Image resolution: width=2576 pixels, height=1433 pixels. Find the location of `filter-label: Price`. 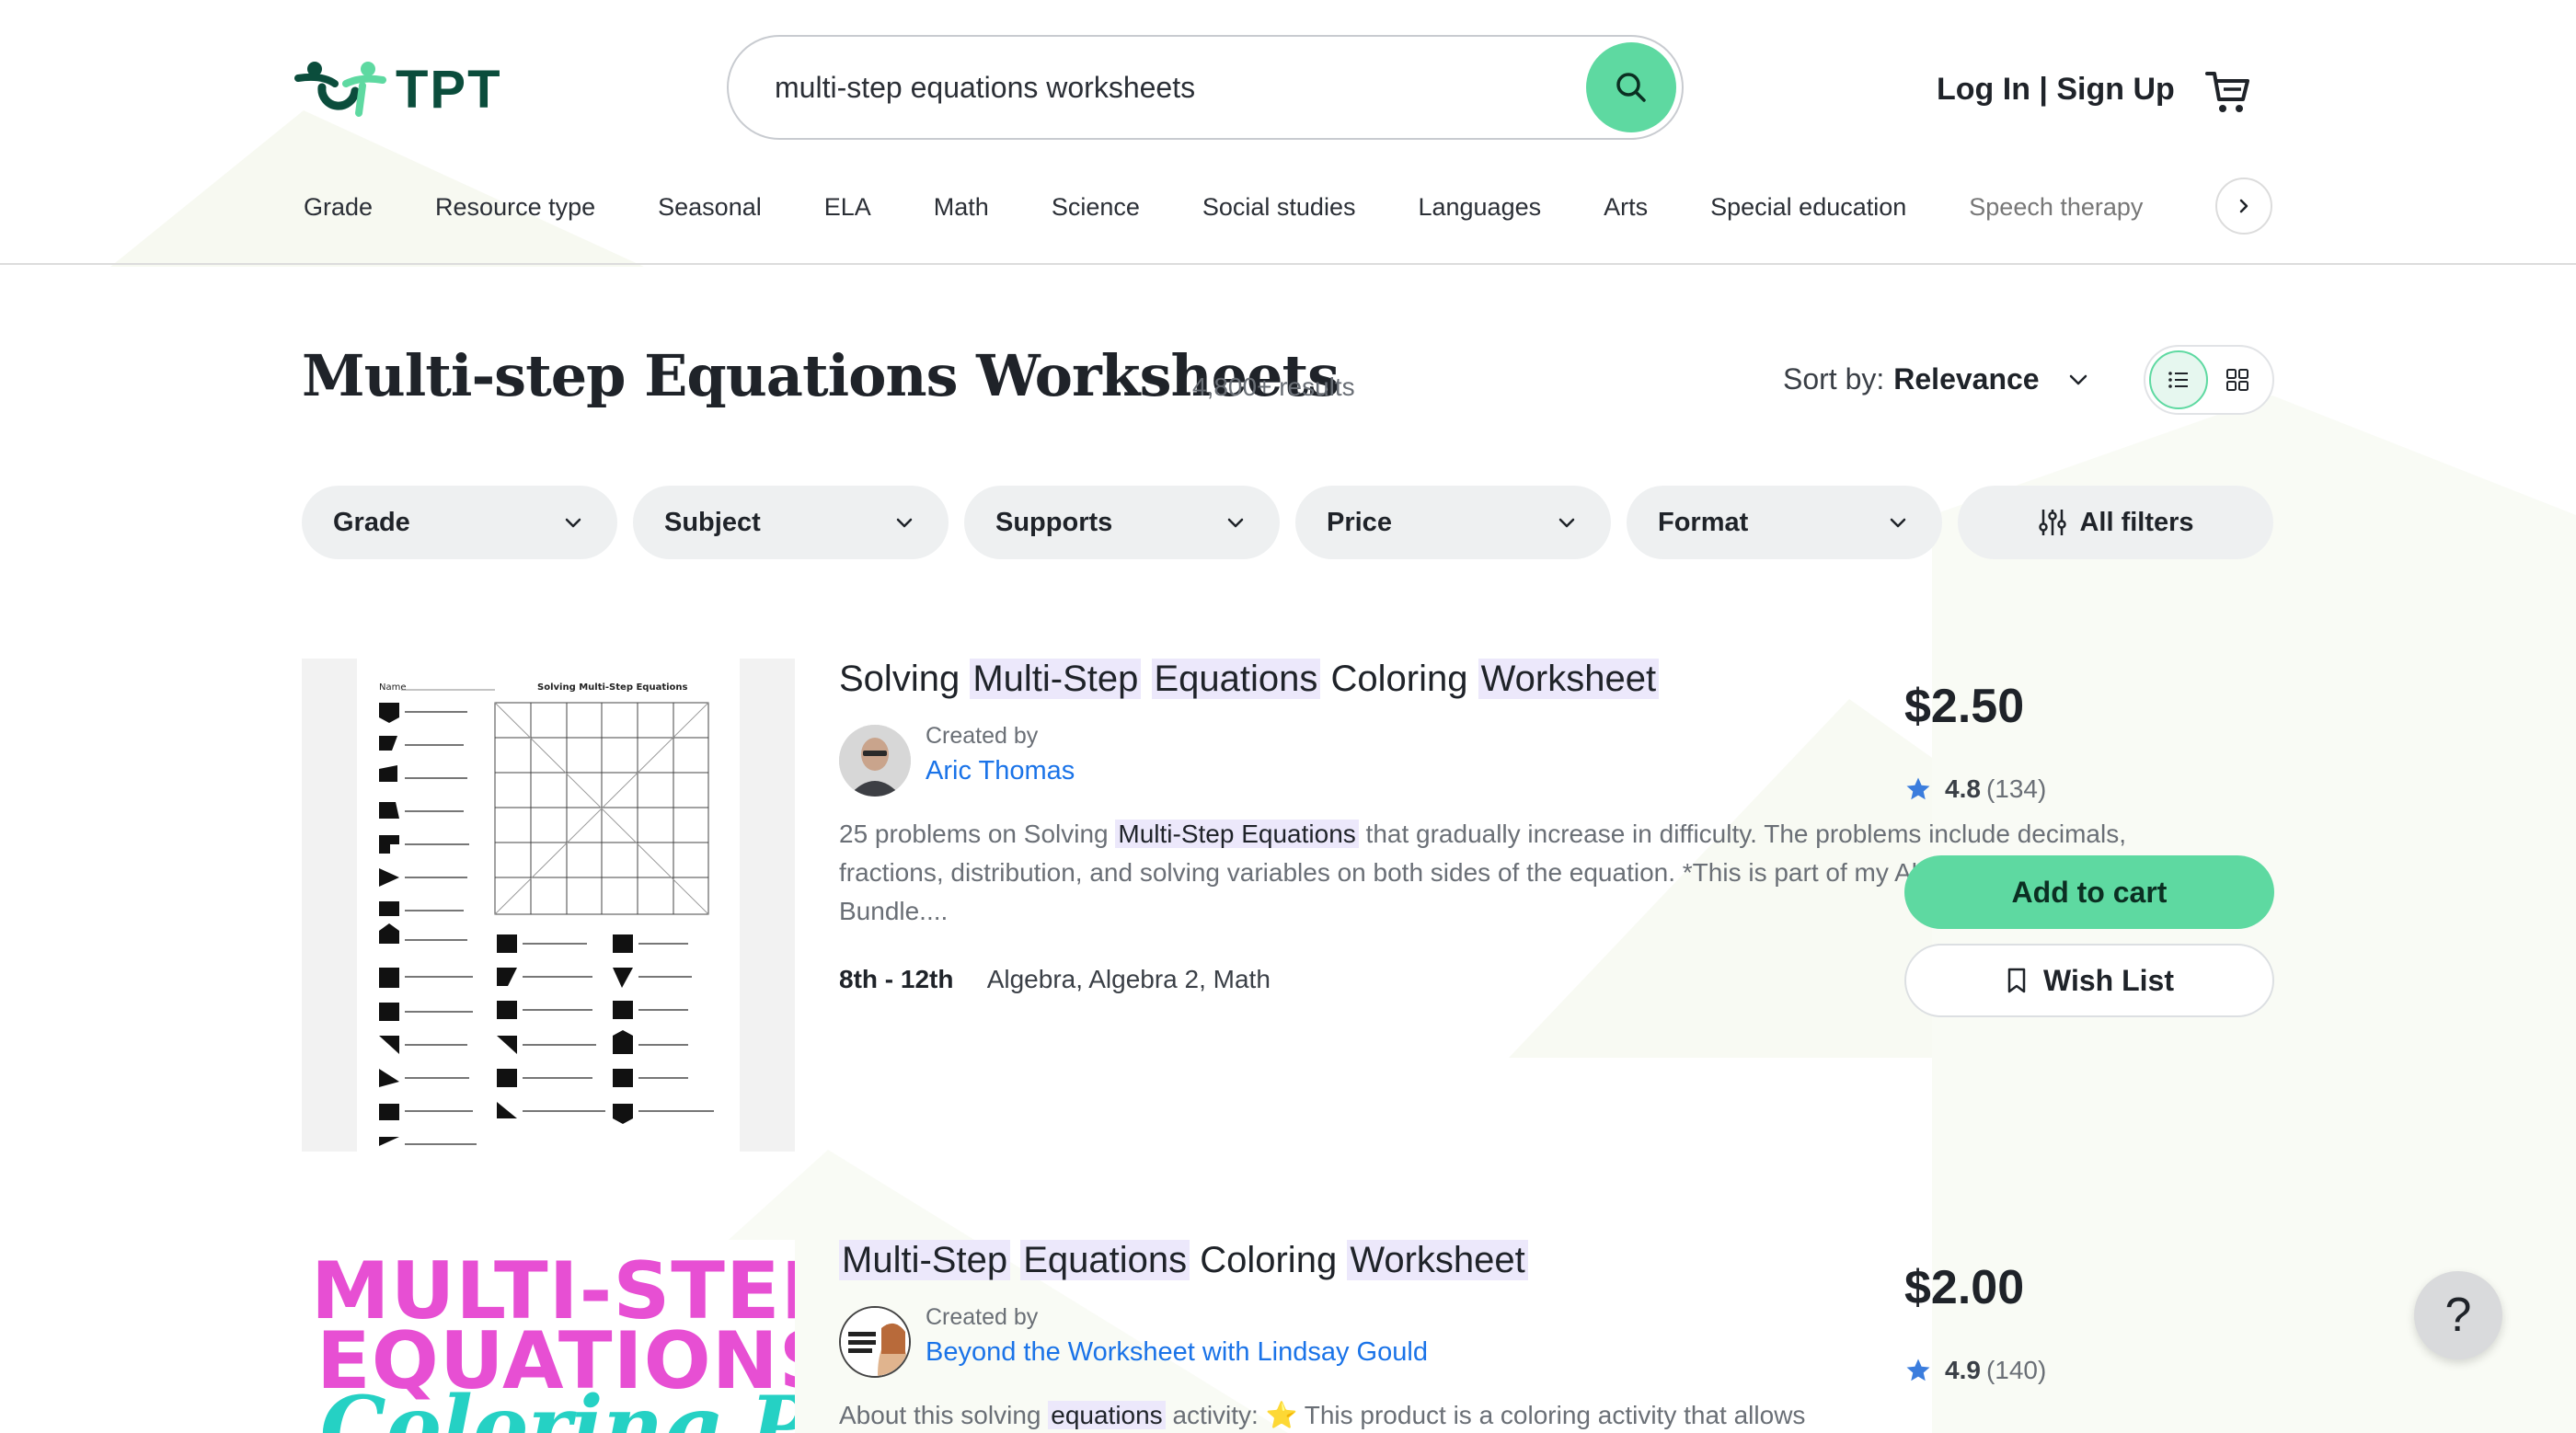

filter-label: Price is located at coordinates (1359, 522).